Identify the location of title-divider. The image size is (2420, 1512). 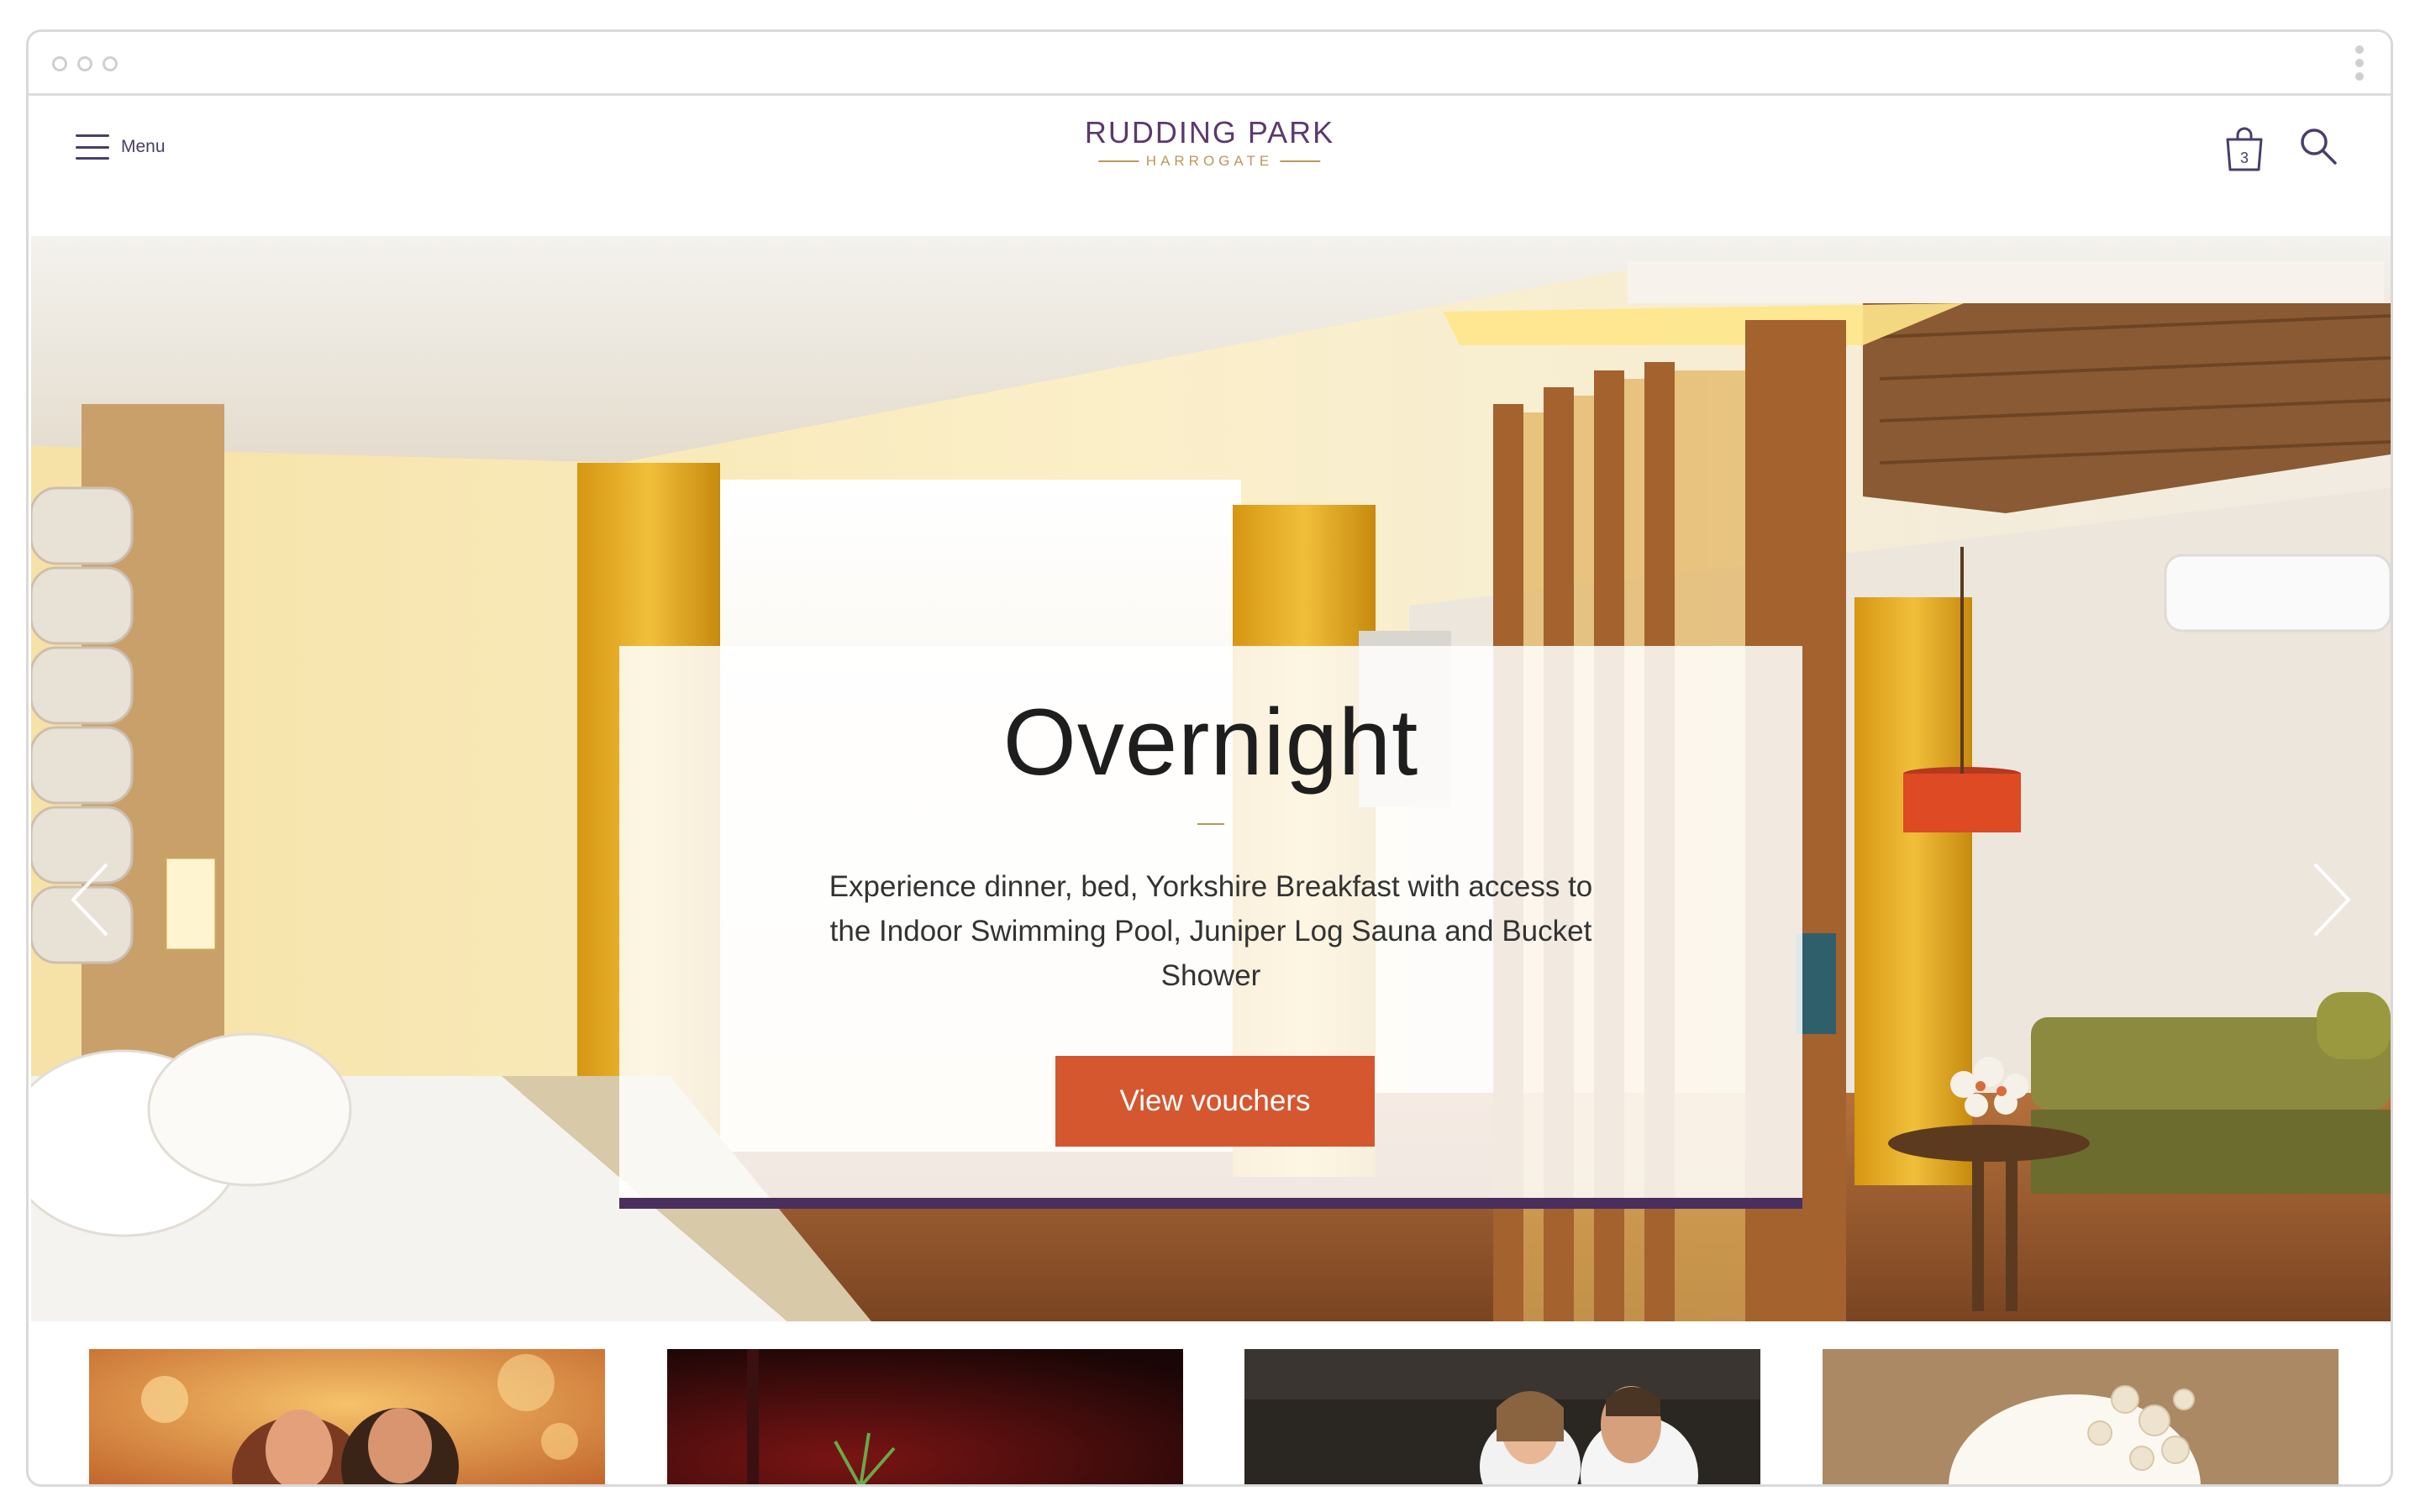
(1210, 824).